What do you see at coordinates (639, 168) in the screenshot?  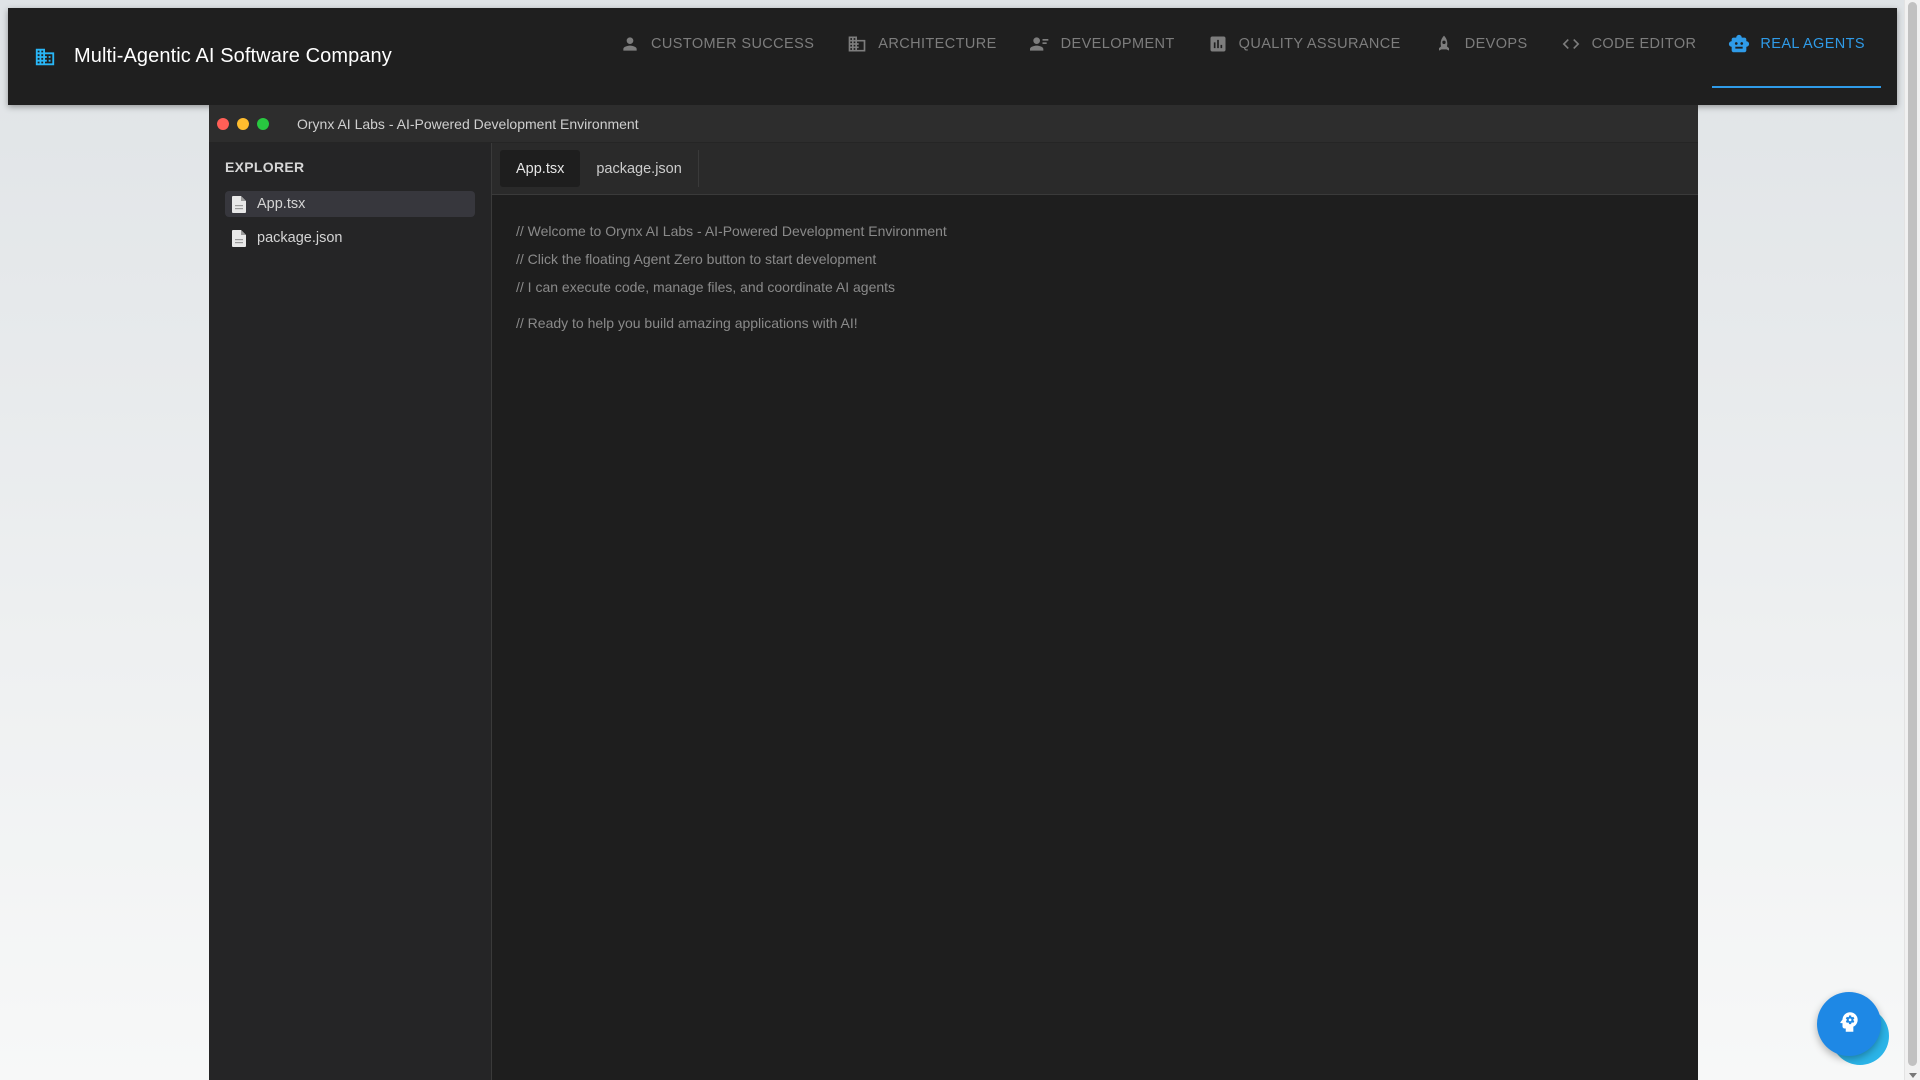 I see `editor-tab-package-json: package.json` at bounding box center [639, 168].